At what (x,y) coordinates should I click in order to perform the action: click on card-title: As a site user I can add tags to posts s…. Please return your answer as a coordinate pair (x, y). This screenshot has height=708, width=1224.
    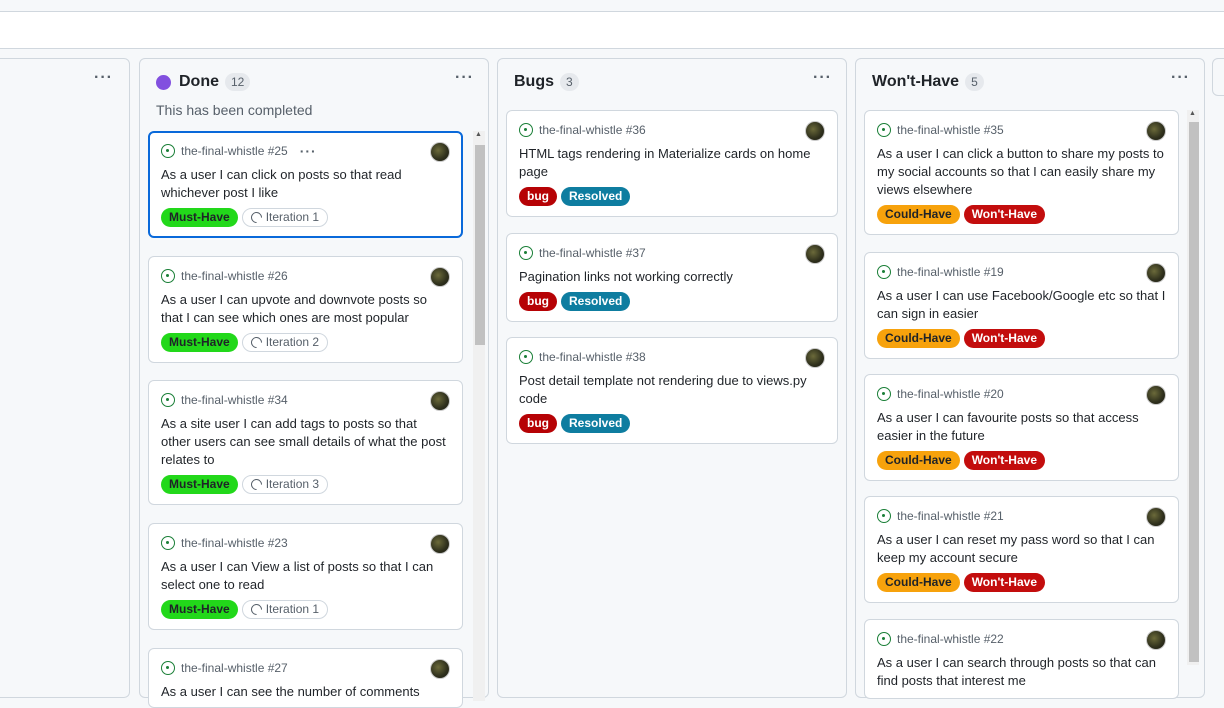
    Looking at the image, I should click on (305, 442).